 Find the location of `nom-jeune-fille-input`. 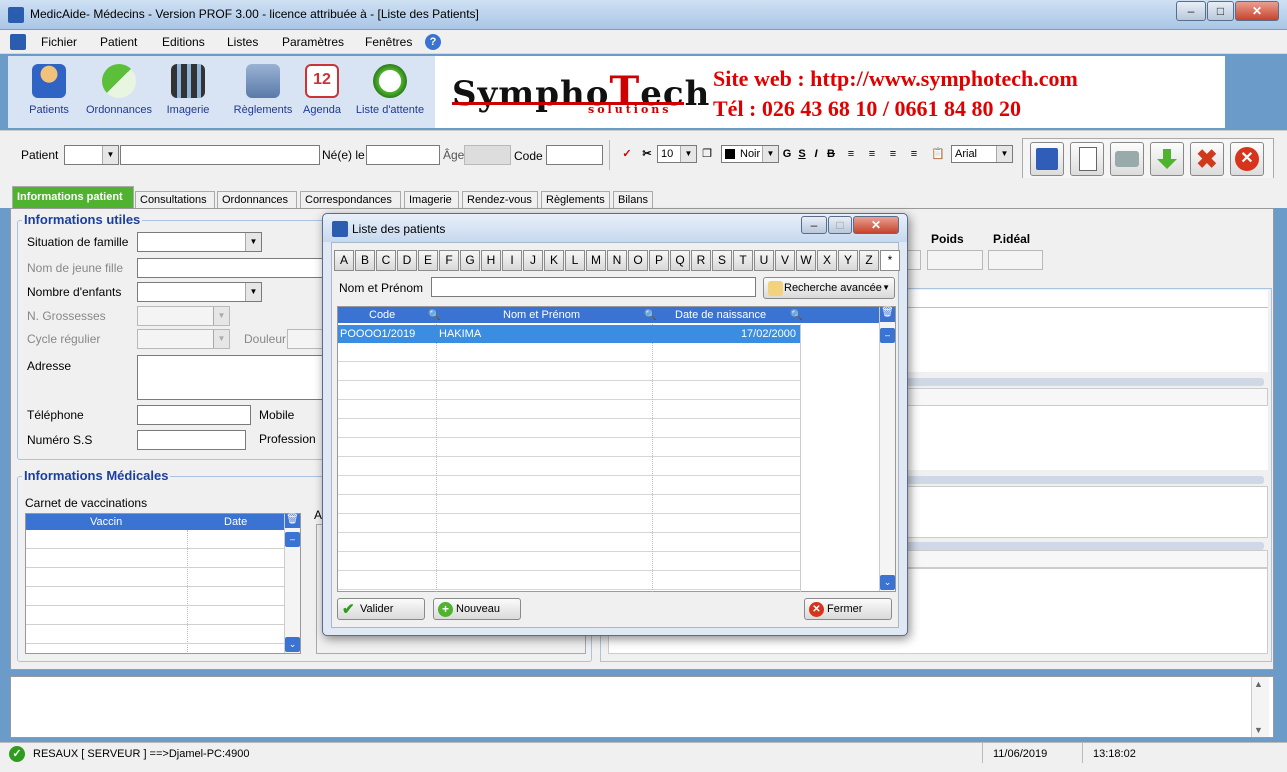

nom-jeune-fille-input is located at coordinates (232, 268).